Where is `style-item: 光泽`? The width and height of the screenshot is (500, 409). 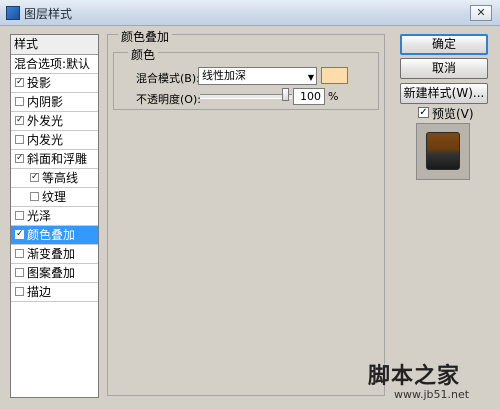
style-item: 光泽 is located at coordinates (54, 216).